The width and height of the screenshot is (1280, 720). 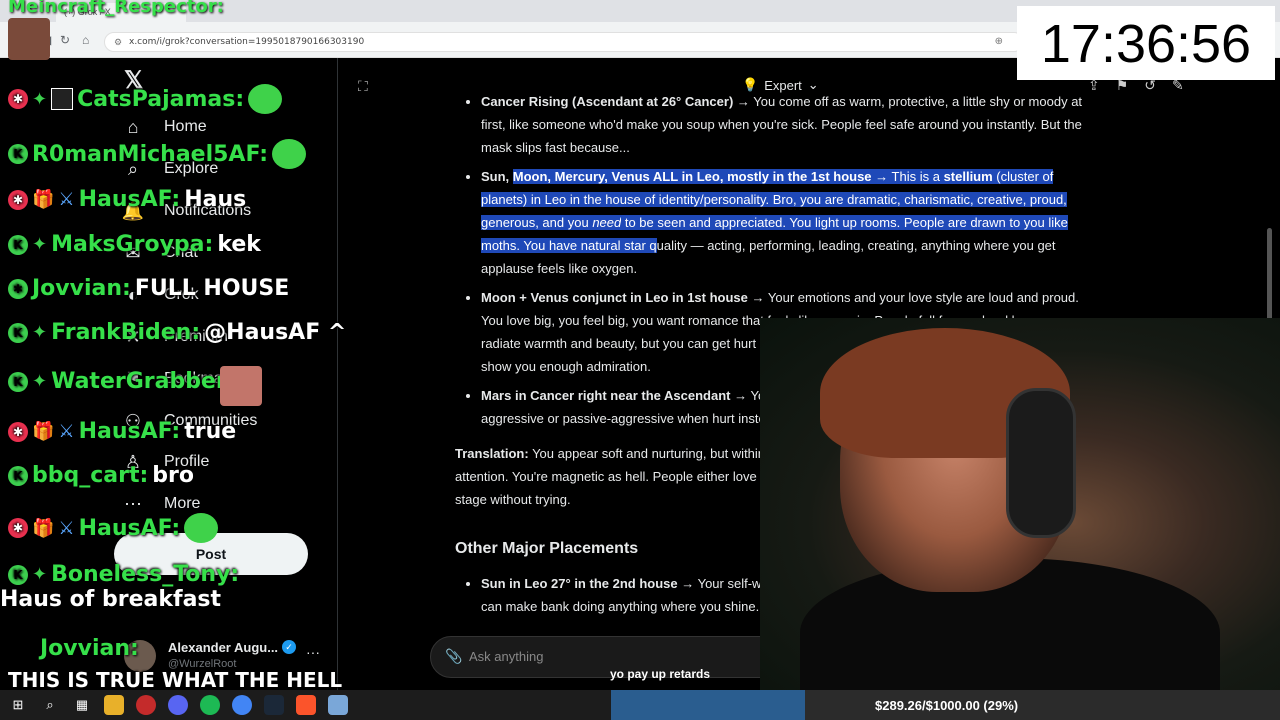 What do you see at coordinates (146, 705) in the screenshot?
I see `obs-icon` at bounding box center [146, 705].